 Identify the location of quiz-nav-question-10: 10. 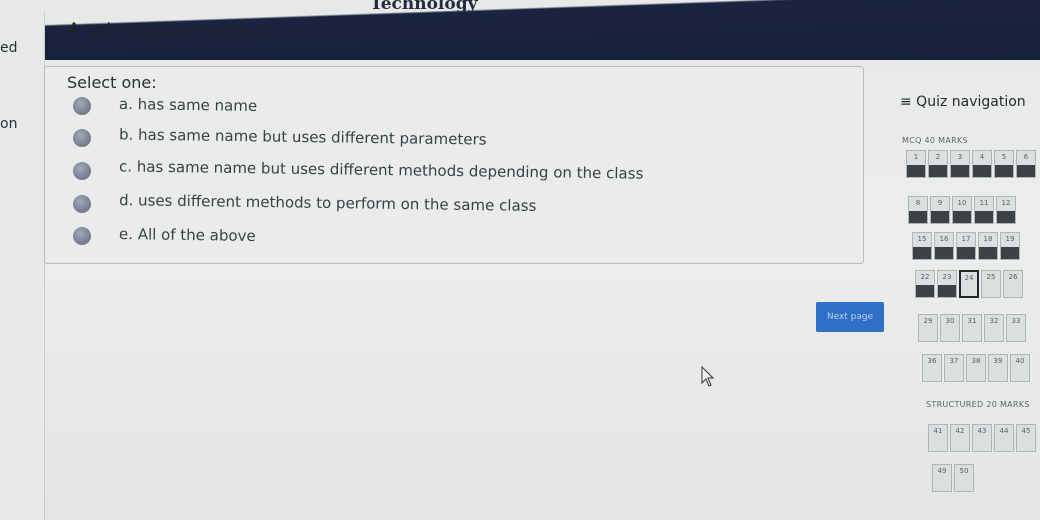
(962, 210).